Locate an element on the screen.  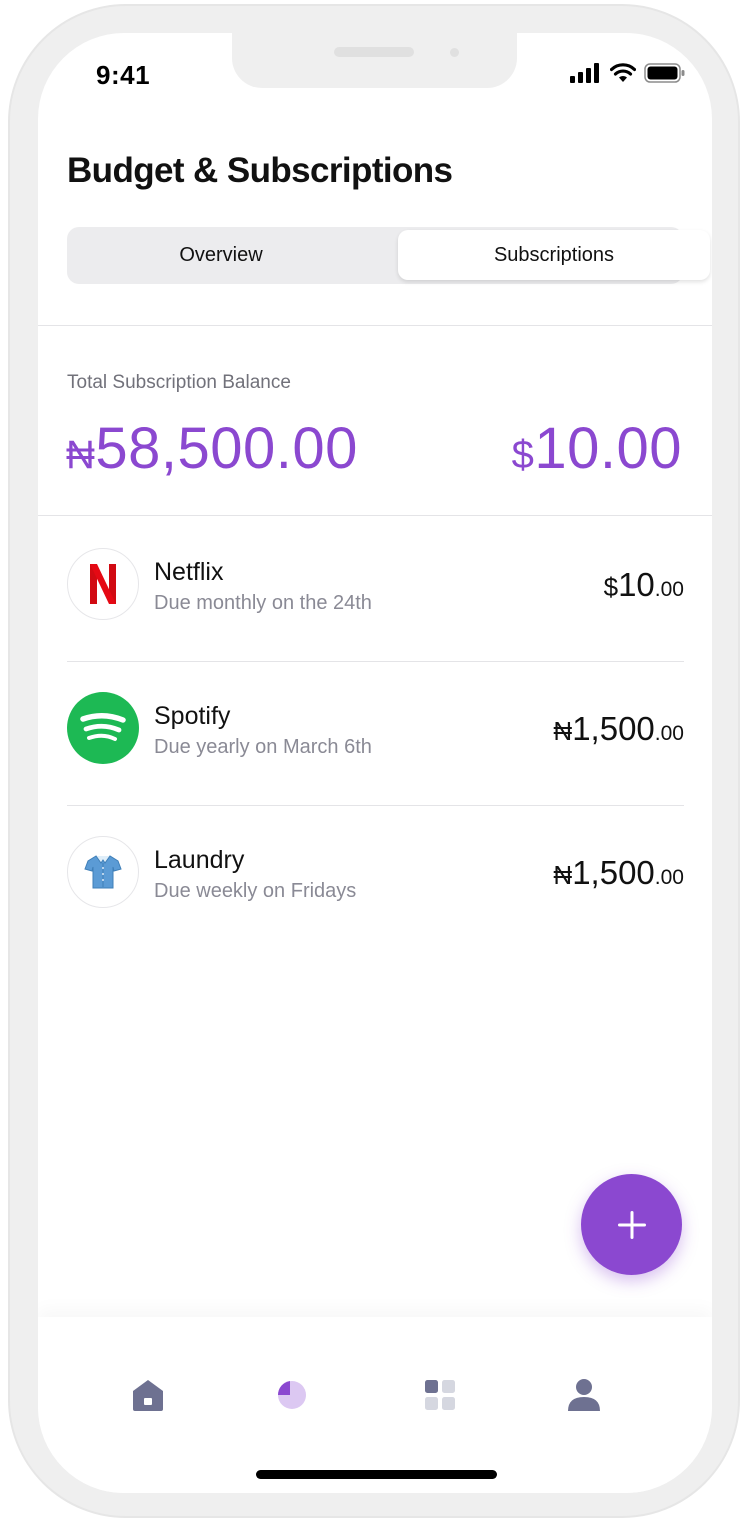
status-time: 9:41 is located at coordinates (123, 75).